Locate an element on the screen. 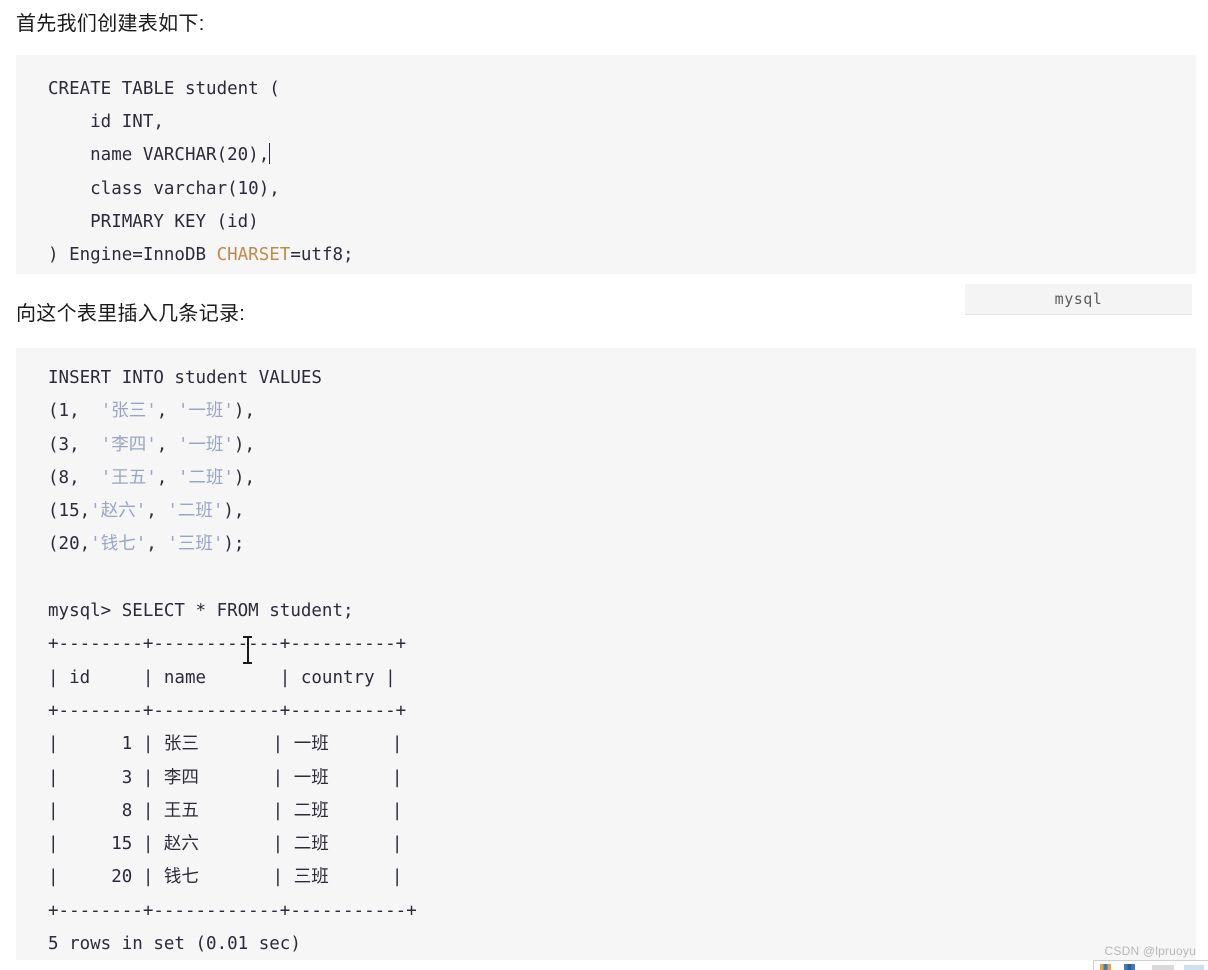 This screenshot has width=1208, height=970. result-table-row: | 20 | 钱七 | 三班 | is located at coordinates (225, 877).